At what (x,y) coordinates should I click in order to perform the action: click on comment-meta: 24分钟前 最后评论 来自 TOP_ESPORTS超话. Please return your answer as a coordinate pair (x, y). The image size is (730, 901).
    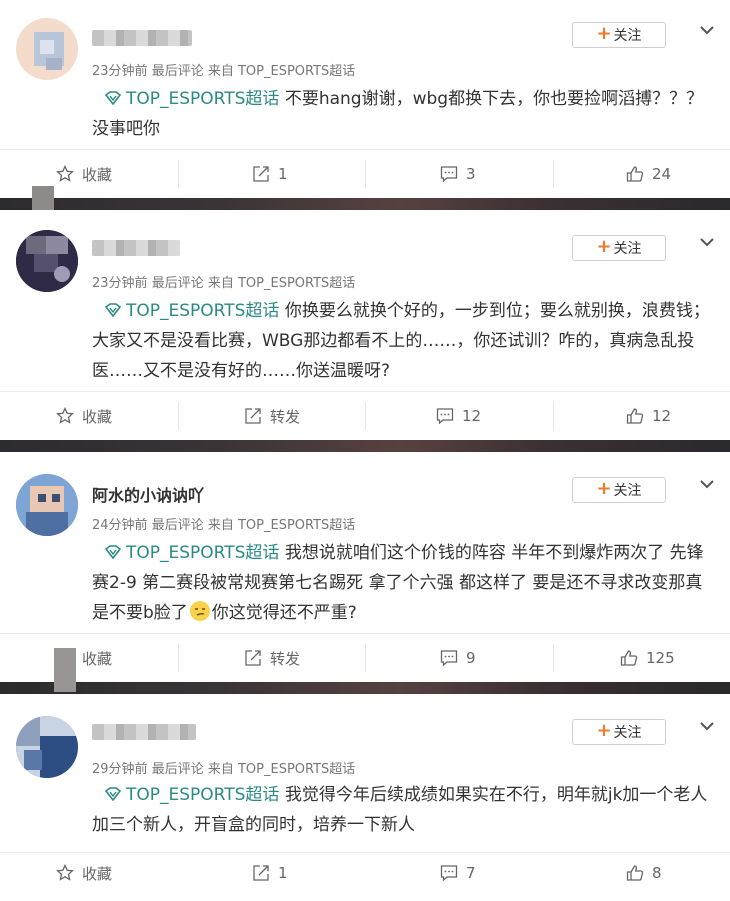
    Looking at the image, I should click on (224, 525).